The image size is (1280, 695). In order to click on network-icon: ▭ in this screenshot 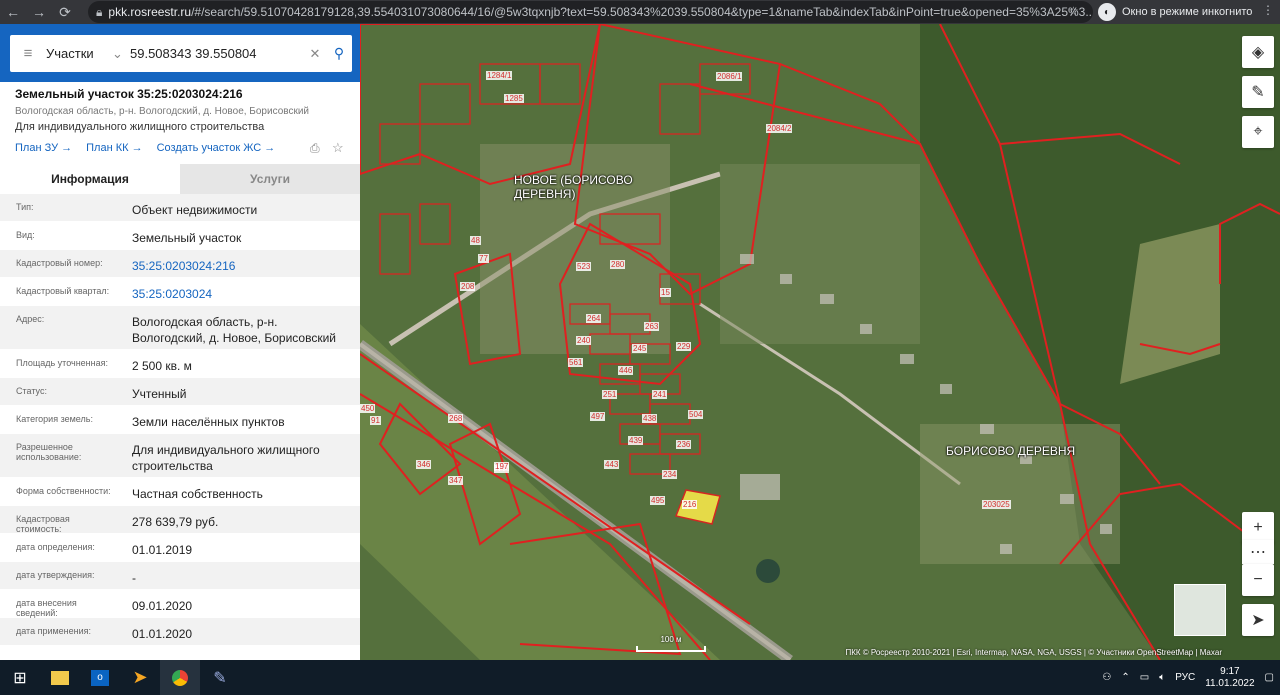, I will do `click(1144, 677)`.